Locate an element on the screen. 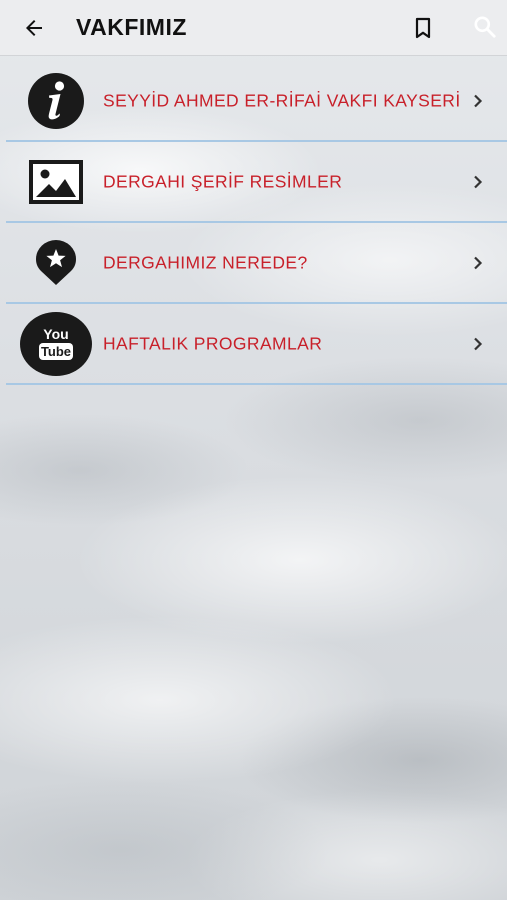  search-button is located at coordinates (485, 27).